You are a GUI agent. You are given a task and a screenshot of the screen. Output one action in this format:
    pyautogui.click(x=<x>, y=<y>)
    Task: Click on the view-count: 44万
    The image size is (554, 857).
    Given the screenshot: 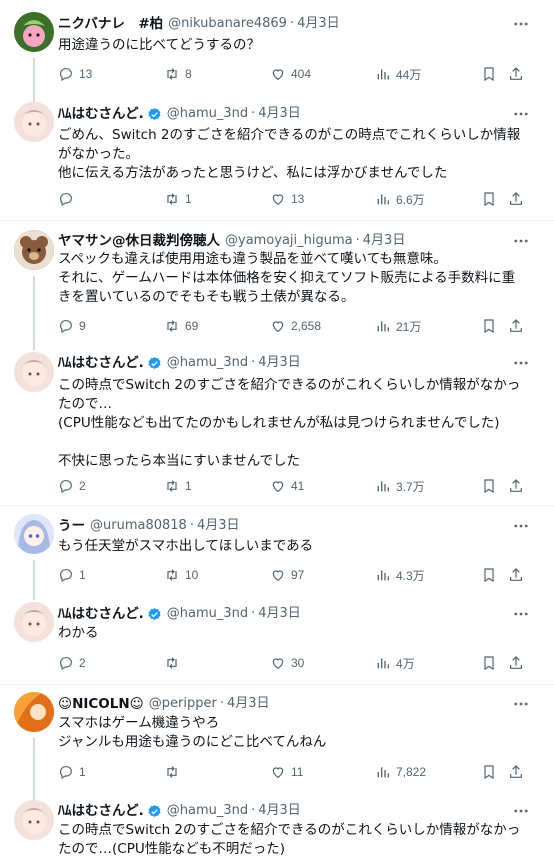 What is the action you would take?
    pyautogui.click(x=409, y=74)
    